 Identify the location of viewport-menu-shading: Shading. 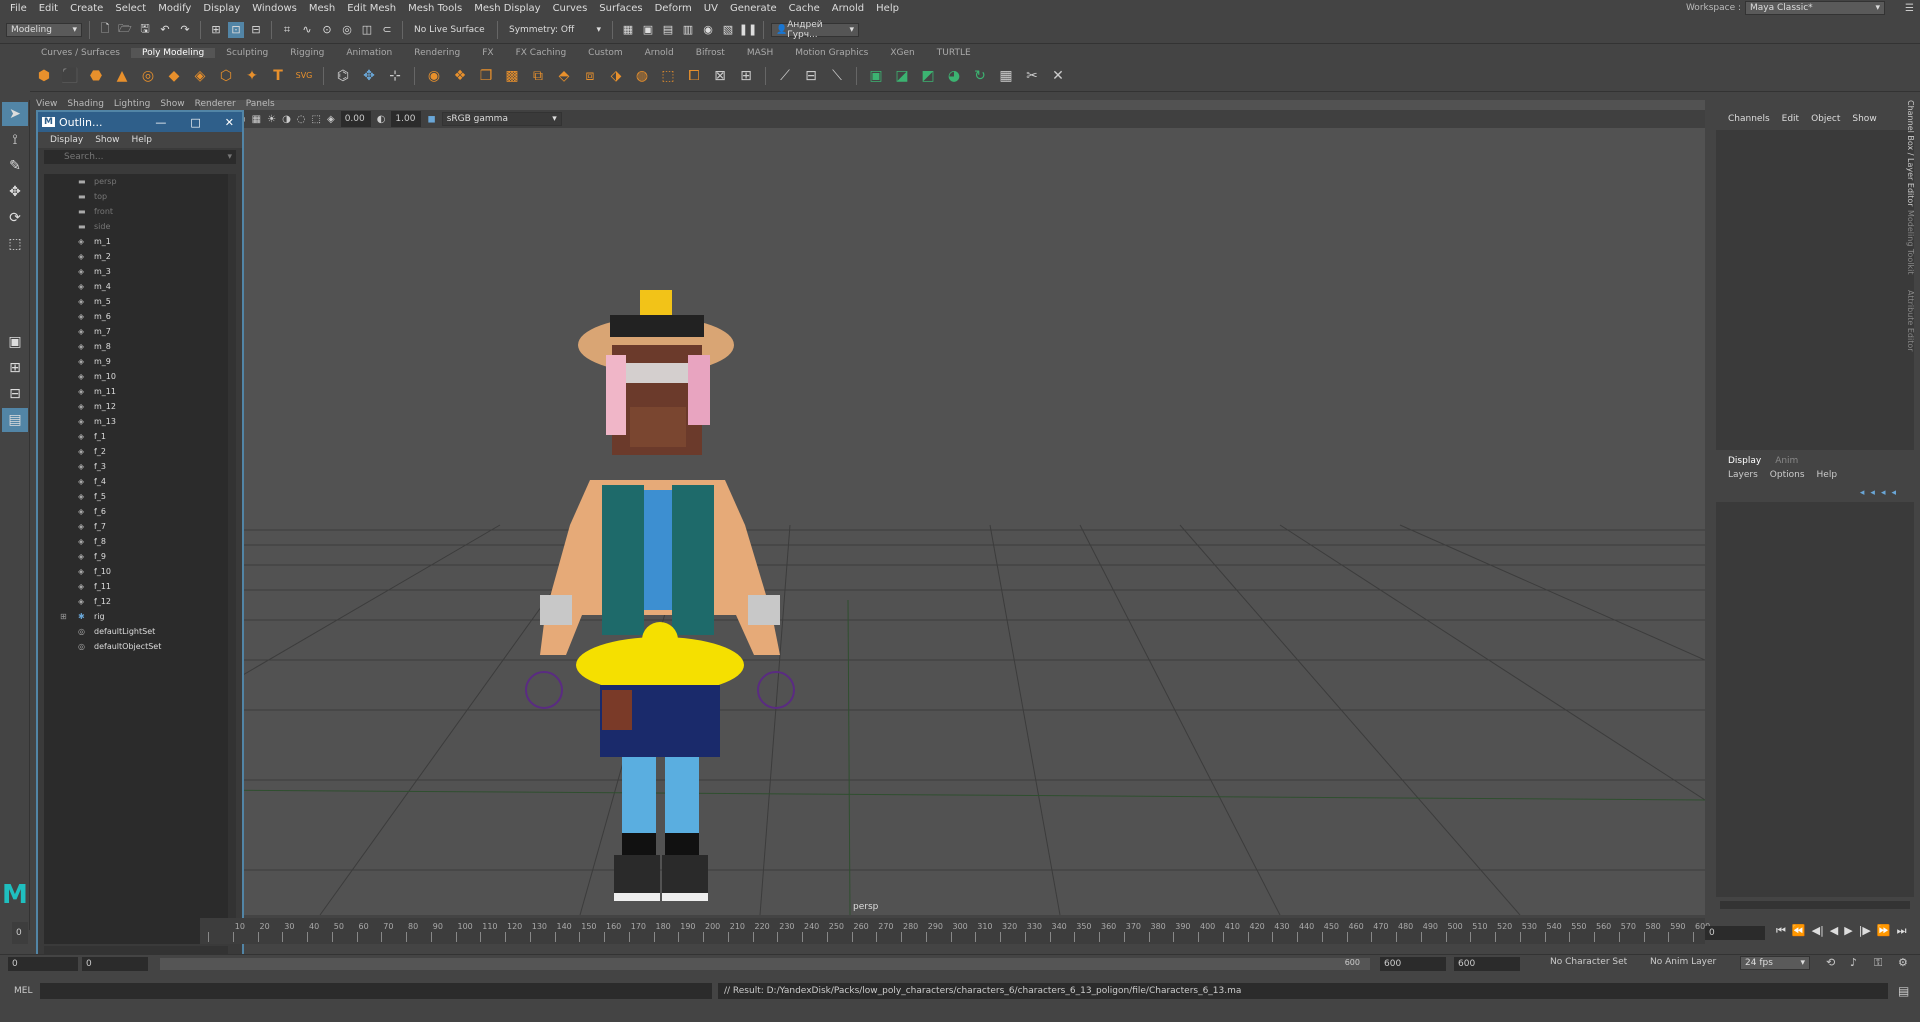
(85, 104).